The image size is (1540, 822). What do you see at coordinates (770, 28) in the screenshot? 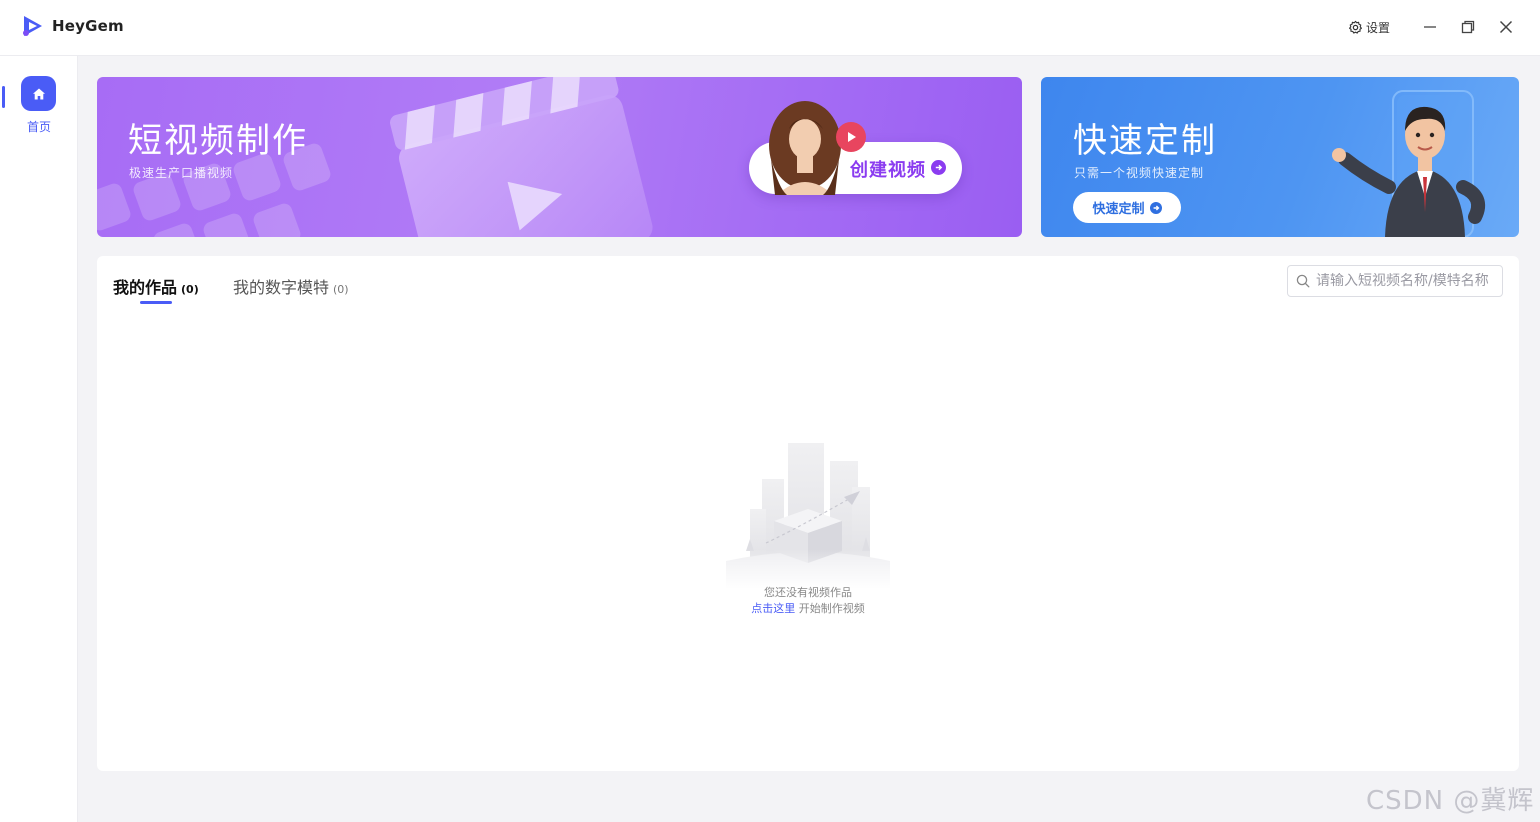
I see `title-bar: HeyGem 设置` at bounding box center [770, 28].